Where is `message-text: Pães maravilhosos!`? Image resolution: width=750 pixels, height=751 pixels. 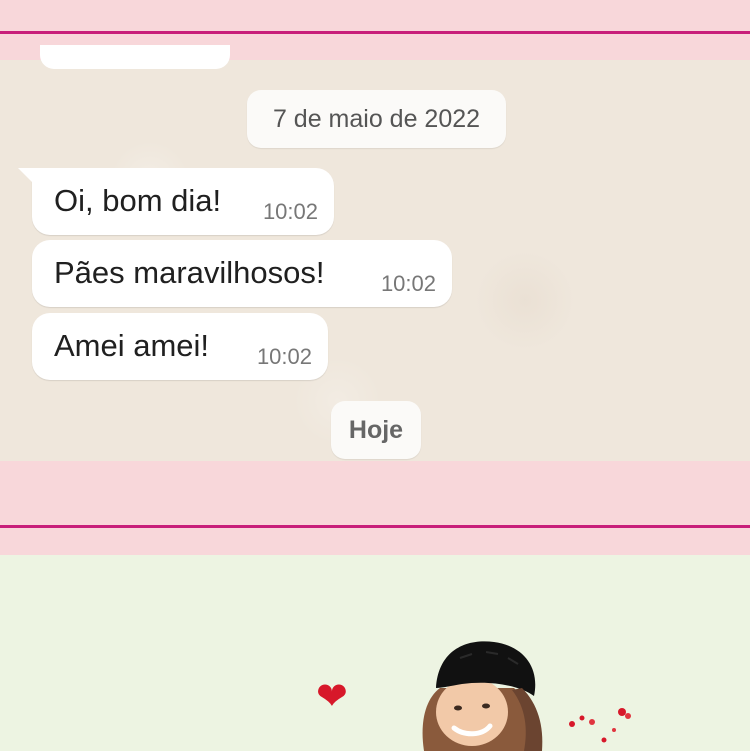
message-text: Pães maravilhosos! is located at coordinates (189, 272).